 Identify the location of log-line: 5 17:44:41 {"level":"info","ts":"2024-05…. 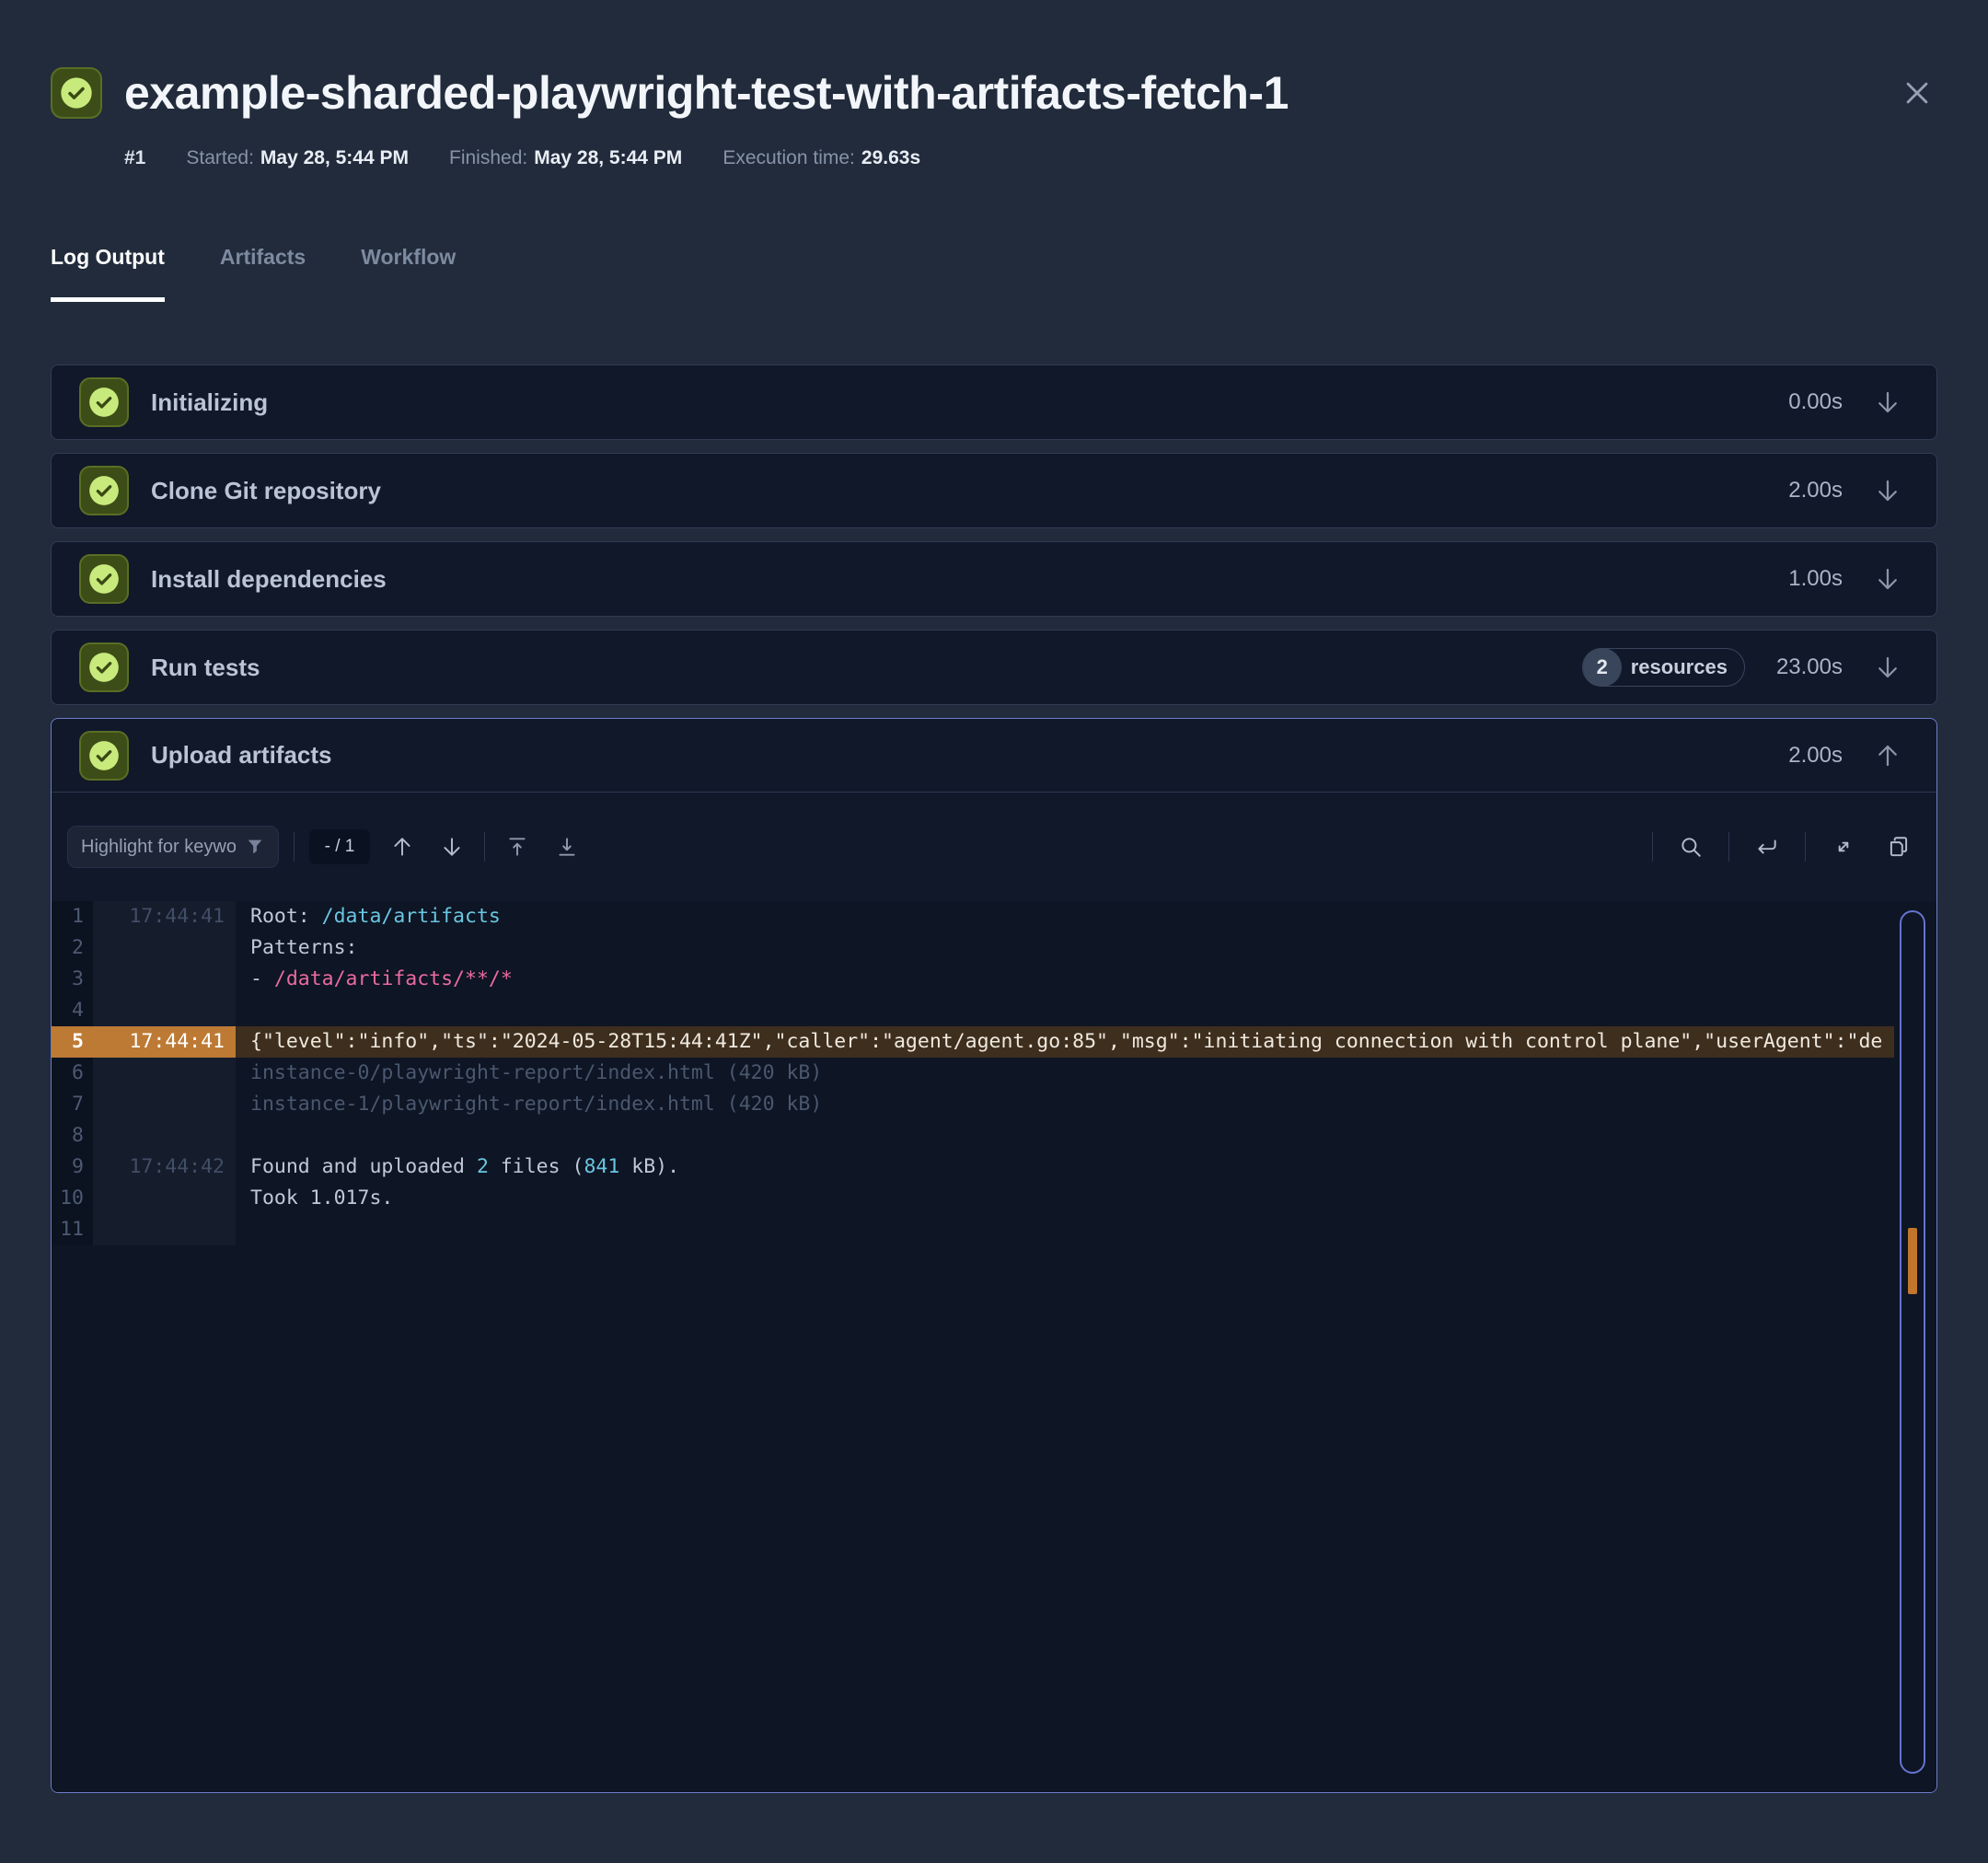
(973, 1042).